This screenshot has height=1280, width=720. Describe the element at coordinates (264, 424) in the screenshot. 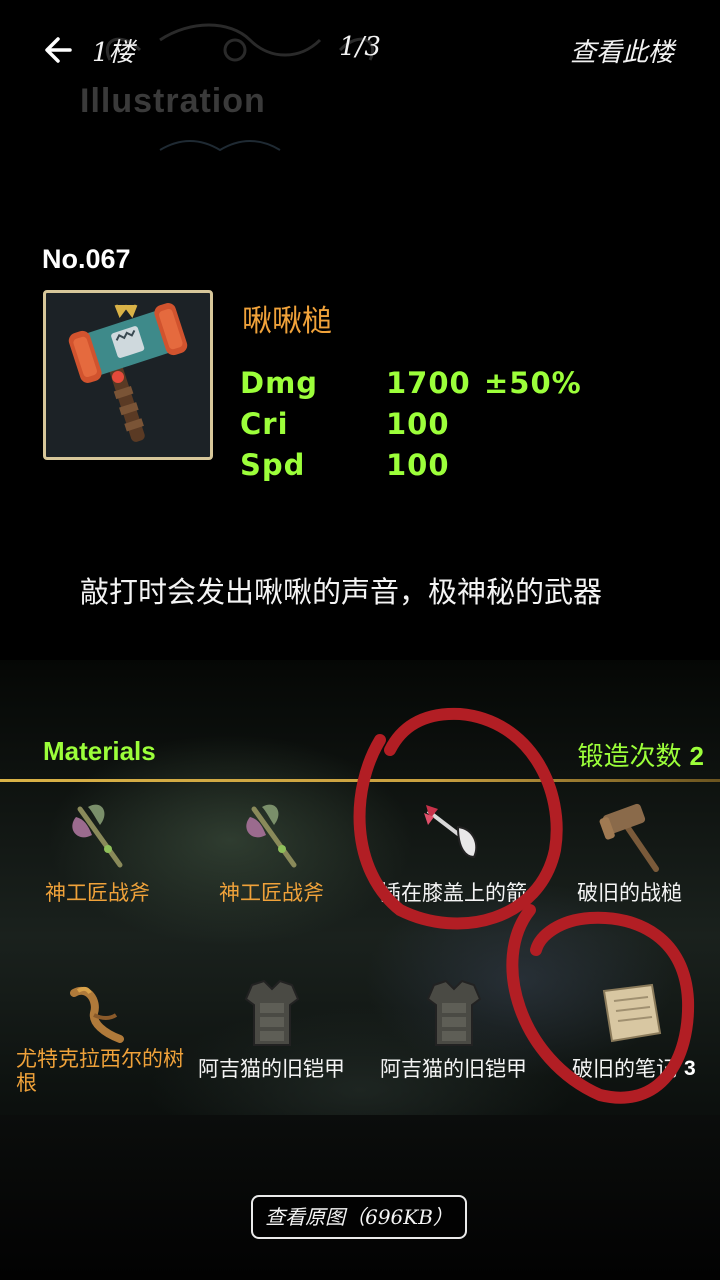

I see `stat-name: Cri` at that location.